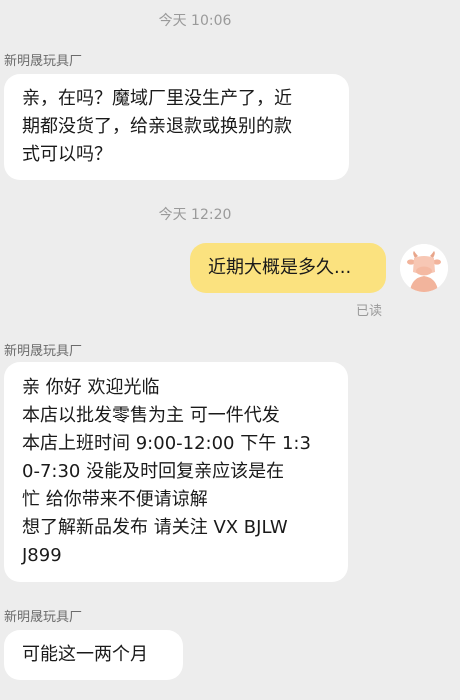 The height and width of the screenshot is (700, 460). What do you see at coordinates (153, 471) in the screenshot?
I see `message-text-line: 0-7:30 没能及时回复亲应该是在` at bounding box center [153, 471].